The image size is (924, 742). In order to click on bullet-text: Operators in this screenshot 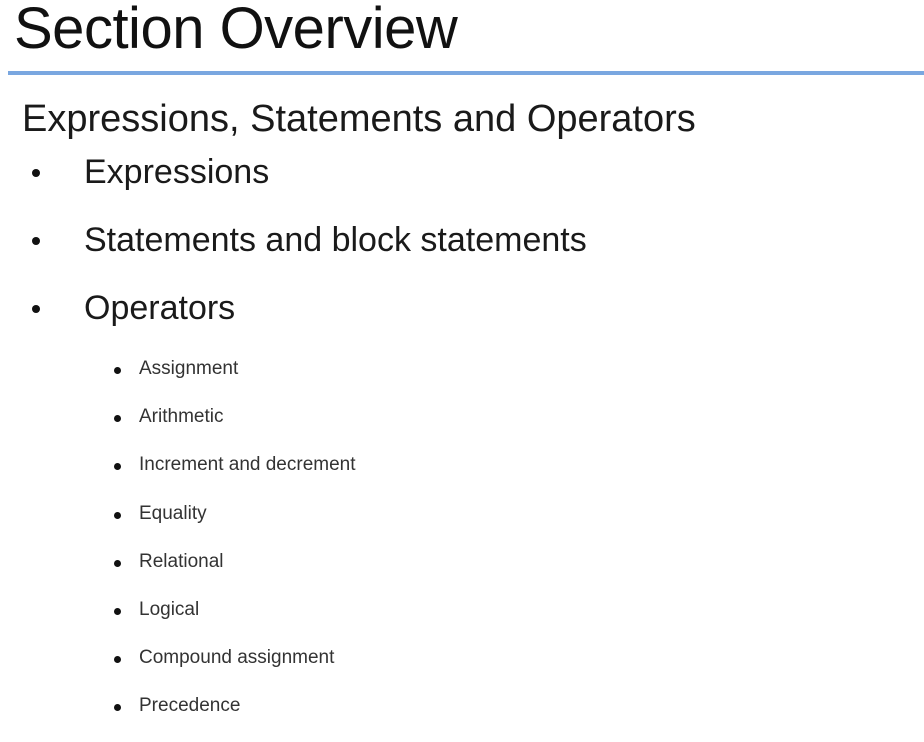, I will do `click(160, 308)`.